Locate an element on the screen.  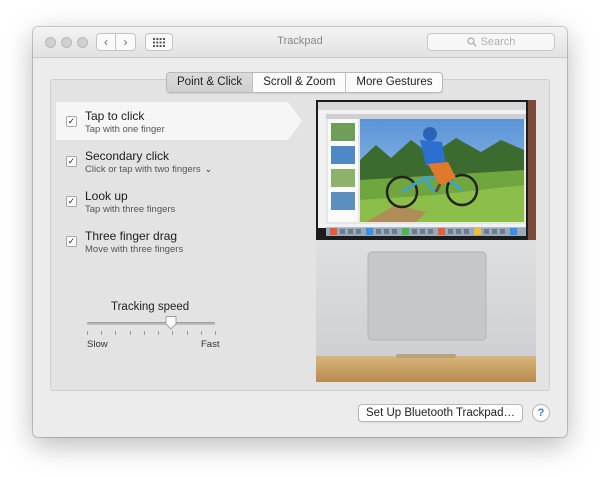
search-icon is located at coordinates (471, 42).